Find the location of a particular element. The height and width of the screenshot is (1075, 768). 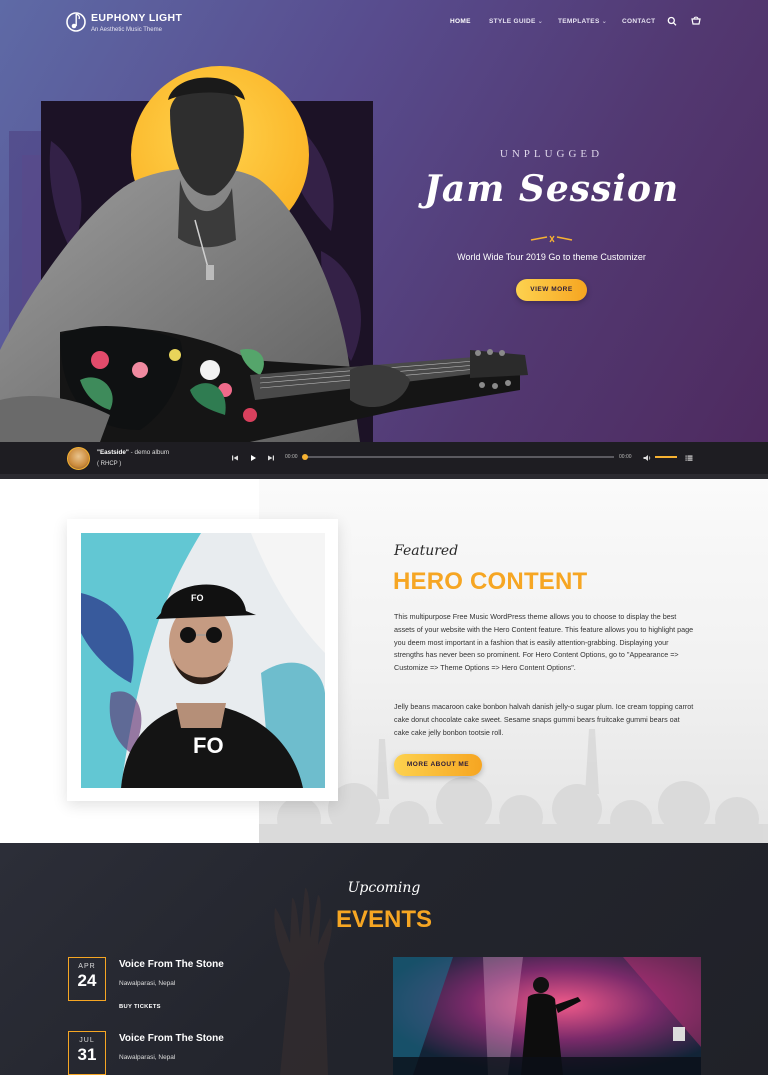

progress-handle is located at coordinates (305, 457).